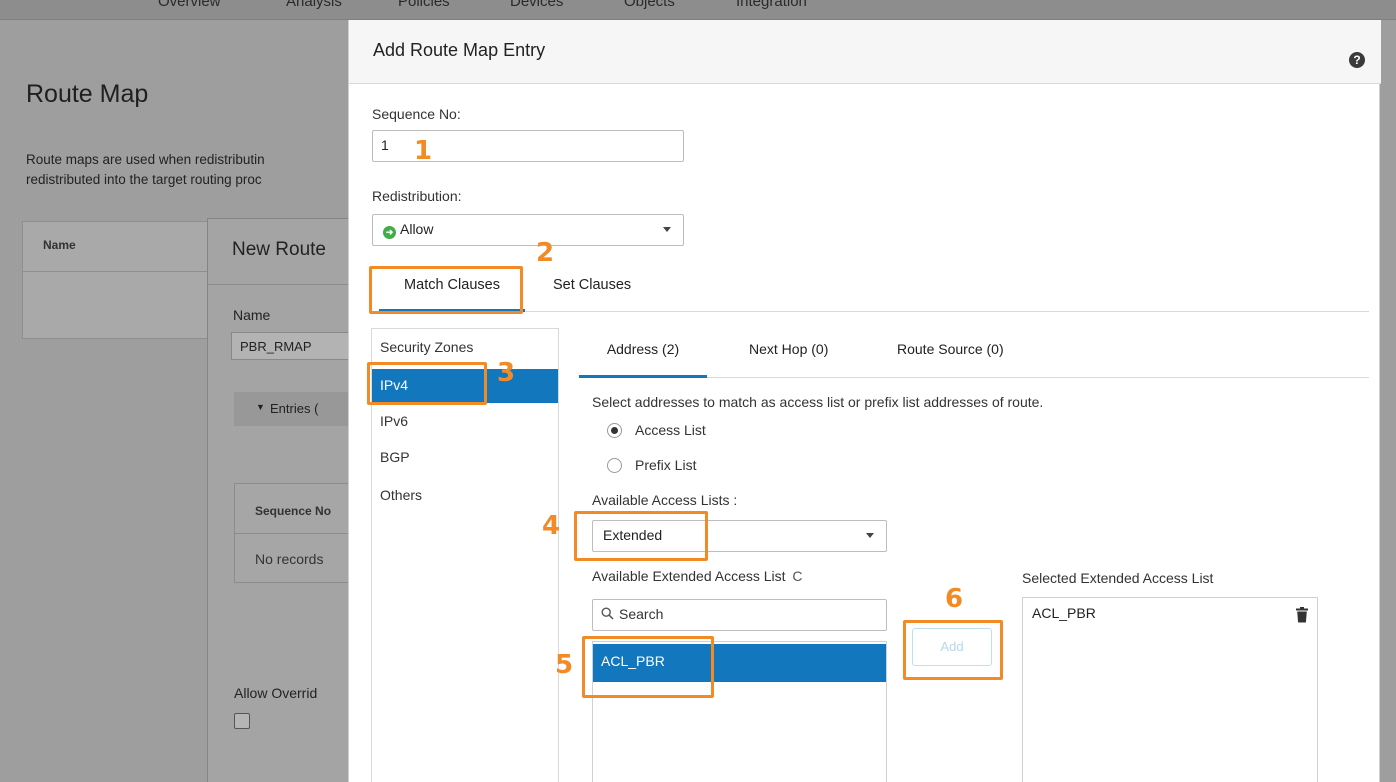  What do you see at coordinates (417, 196) in the screenshot?
I see `redistribution-label: Redistribution:` at bounding box center [417, 196].